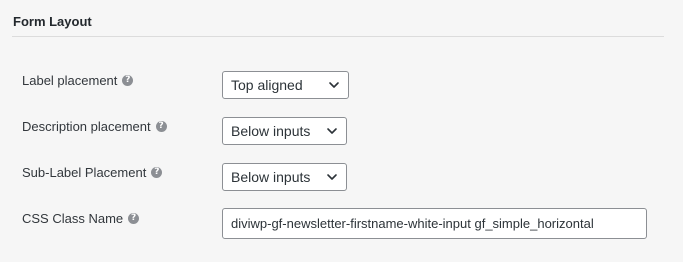 Image resolution: width=683 pixels, height=262 pixels. I want to click on section-title: Form Layout, so click(52, 21).